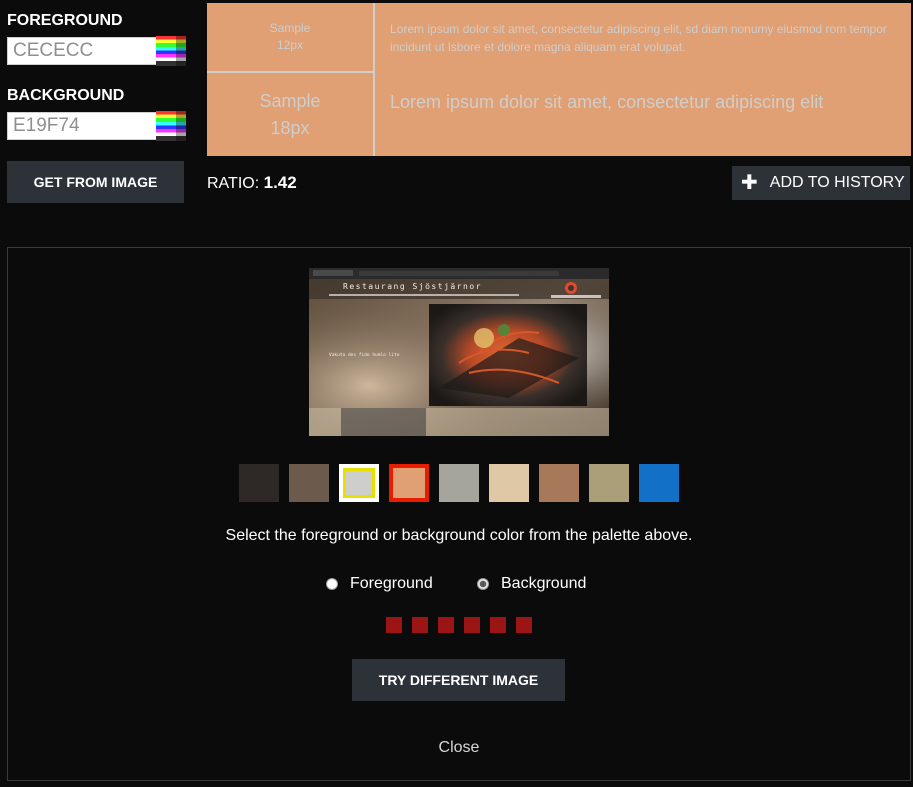 This screenshot has height=787, width=913. I want to click on add-to-history-button: ✚ ADD TO HISTORY, so click(821, 183).